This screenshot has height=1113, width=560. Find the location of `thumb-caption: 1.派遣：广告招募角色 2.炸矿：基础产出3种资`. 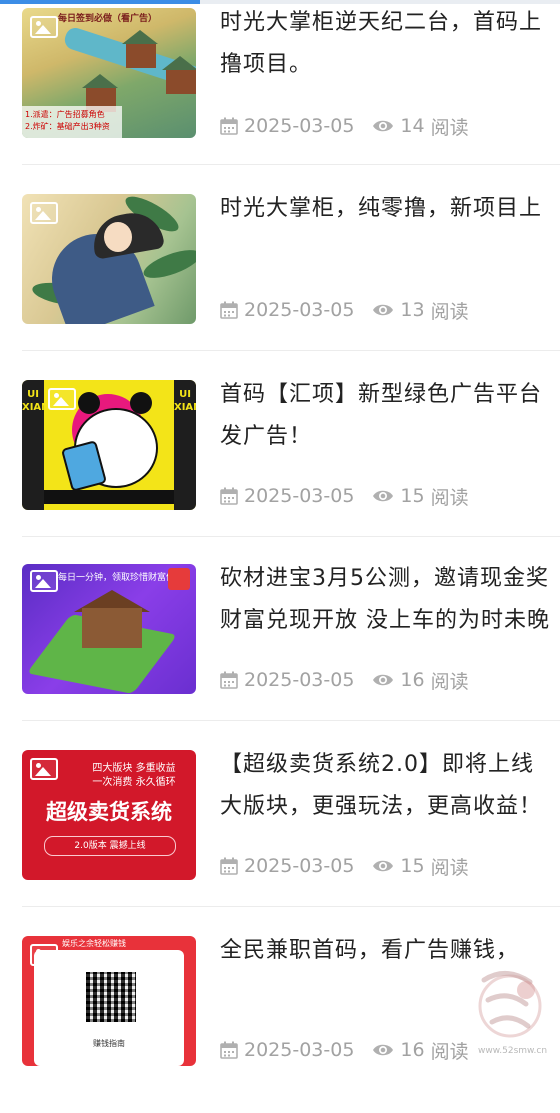

thumb-caption: 1.派遣：广告招募角色 2.炸矿：基础产出3种资 is located at coordinates (72, 122).